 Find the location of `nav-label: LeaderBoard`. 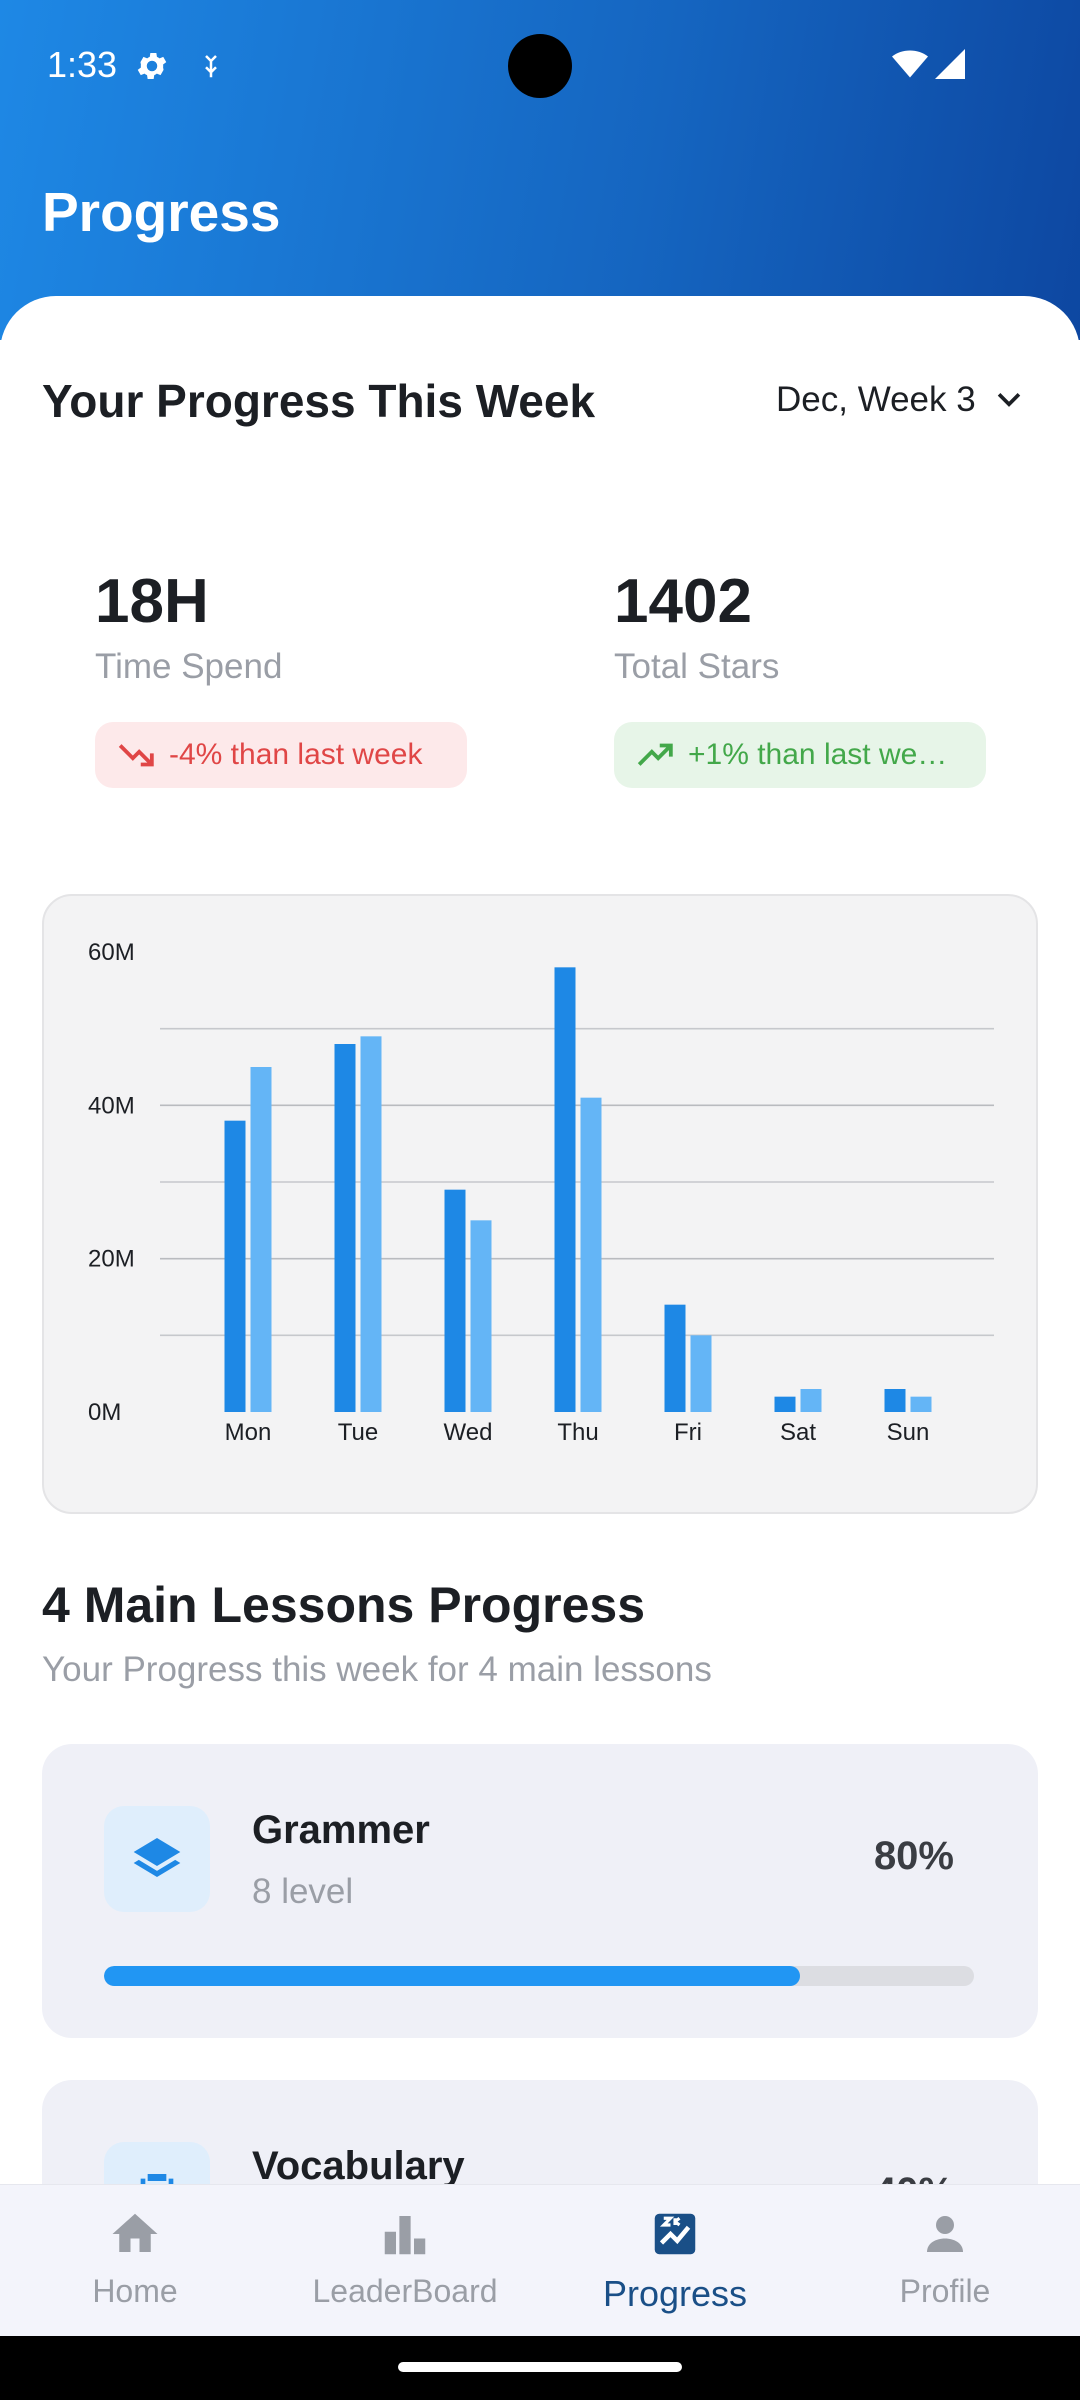

nav-label: LeaderBoard is located at coordinates (405, 2291).